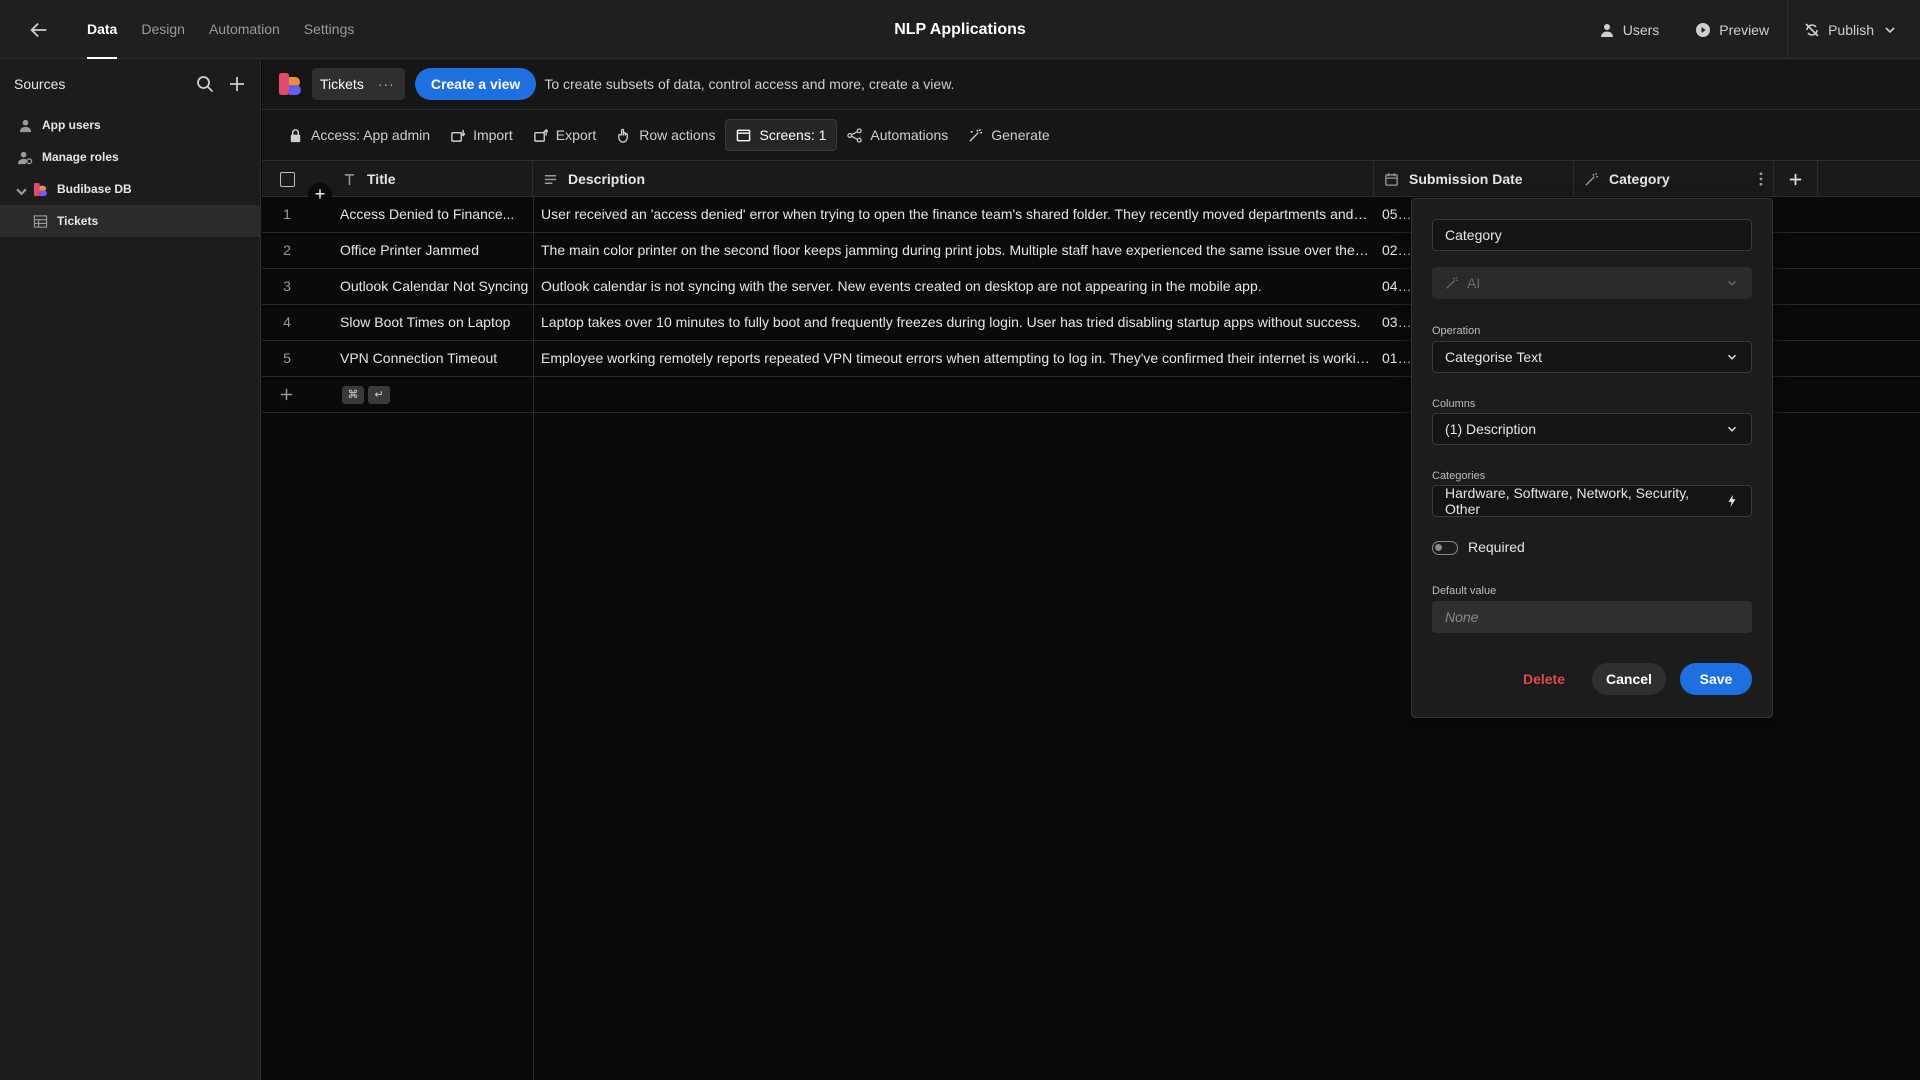  What do you see at coordinates (80, 157) in the screenshot?
I see `sidebar-item-label: Manage roles` at bounding box center [80, 157].